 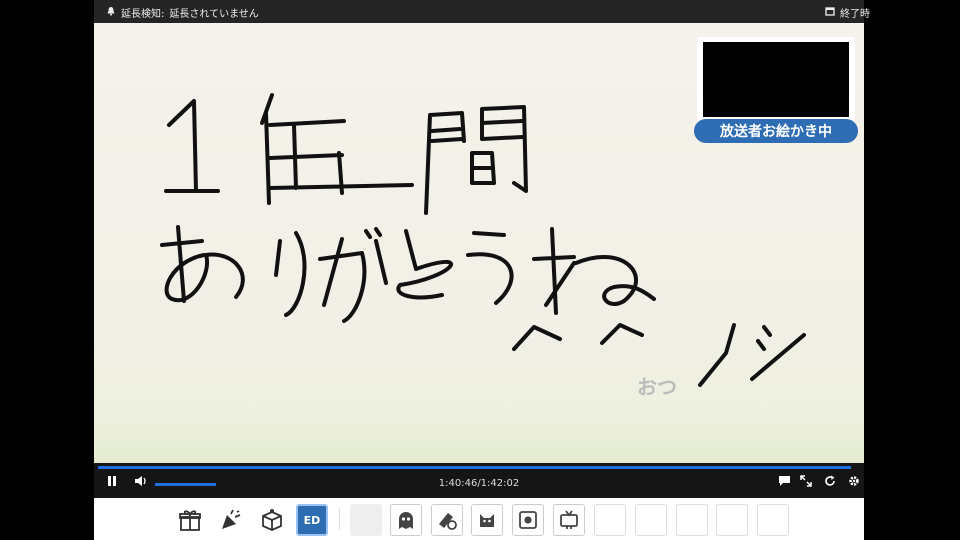 What do you see at coordinates (111, 12) in the screenshot?
I see `bell-icon` at bounding box center [111, 12].